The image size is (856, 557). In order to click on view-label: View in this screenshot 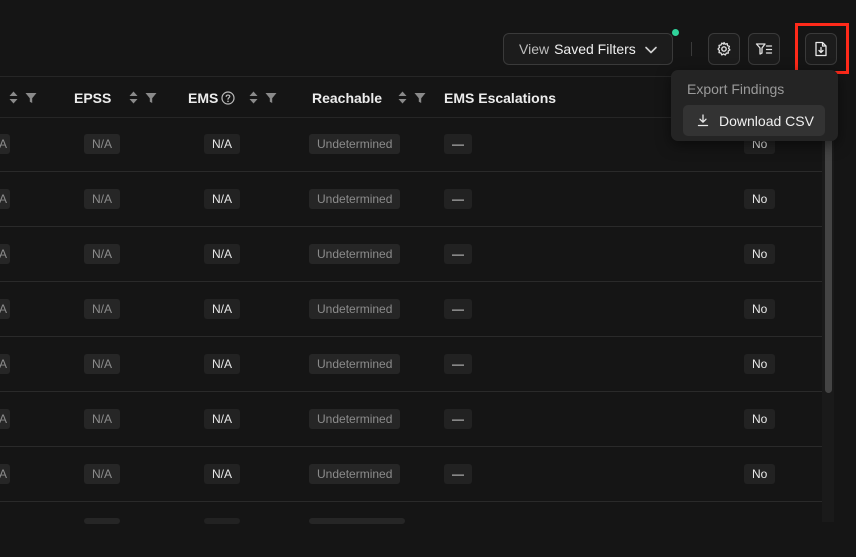, I will do `click(534, 49)`.